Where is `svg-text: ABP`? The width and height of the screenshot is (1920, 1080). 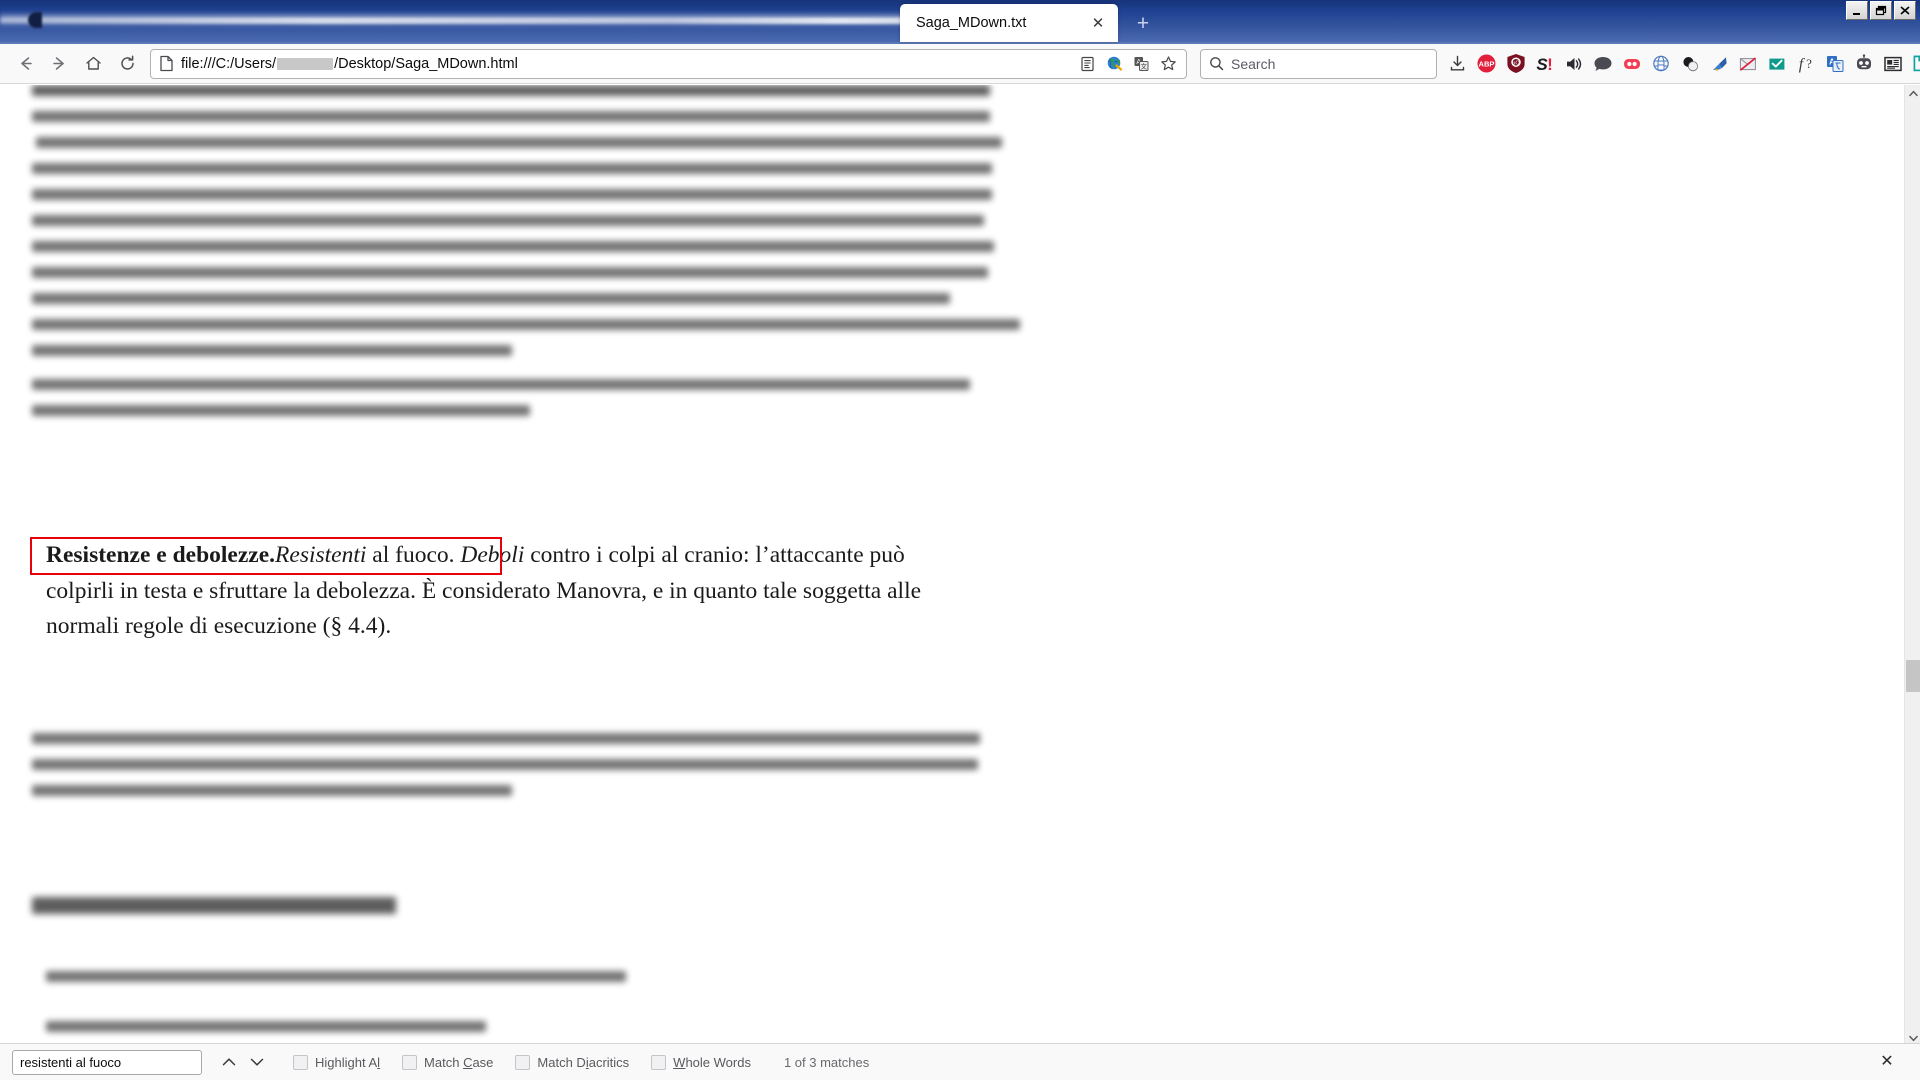 svg-text: ABP is located at coordinates (1486, 64).